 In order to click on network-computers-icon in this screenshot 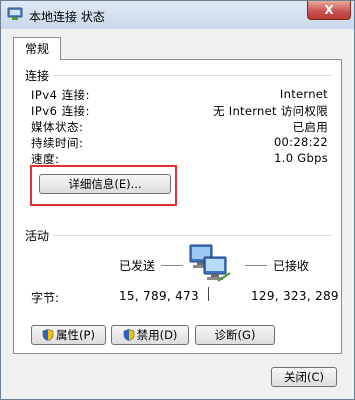, I will do `click(210, 263)`.